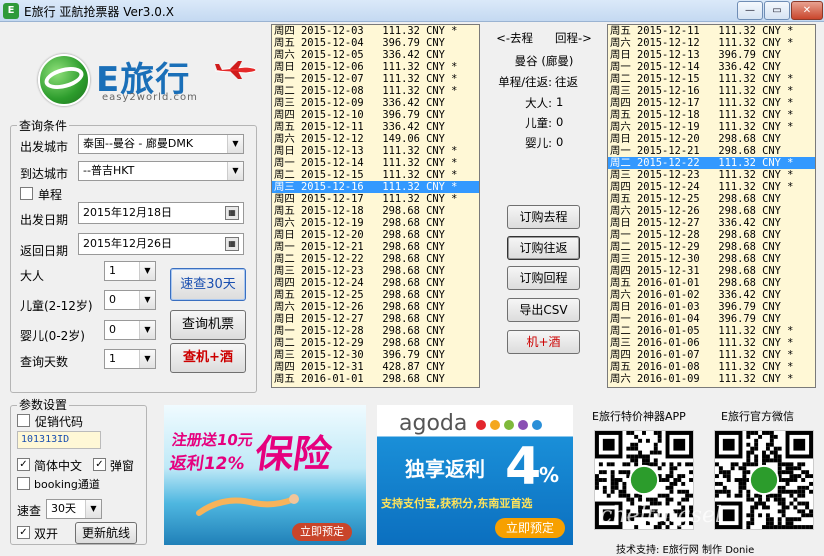  Describe the element at coordinates (59, 440) in the screenshot. I see `promo-code-input: 101313ID` at that location.